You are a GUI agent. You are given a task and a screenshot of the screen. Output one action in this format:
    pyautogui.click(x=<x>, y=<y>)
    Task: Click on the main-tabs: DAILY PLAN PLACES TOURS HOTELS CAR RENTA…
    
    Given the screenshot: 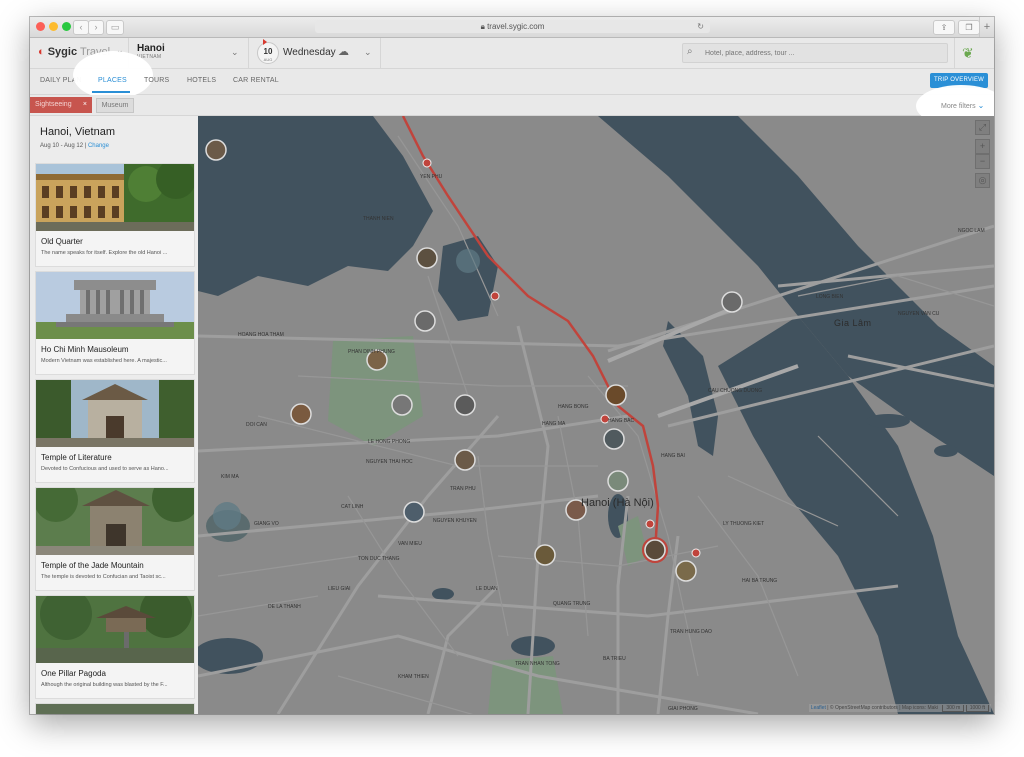 What is the action you would take?
    pyautogui.click(x=512, y=75)
    